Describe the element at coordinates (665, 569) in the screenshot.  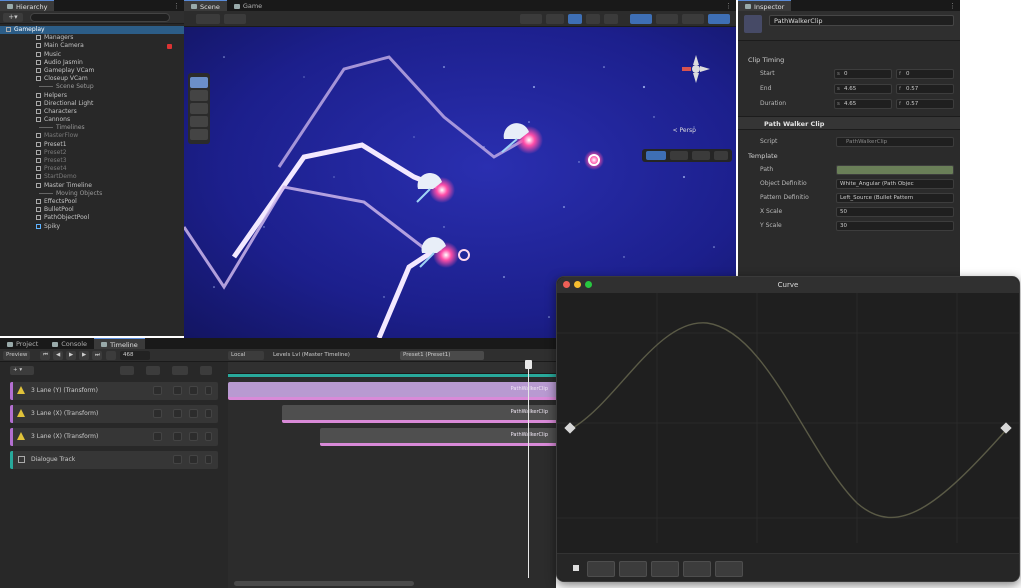
I see `preset-linear-down` at that location.